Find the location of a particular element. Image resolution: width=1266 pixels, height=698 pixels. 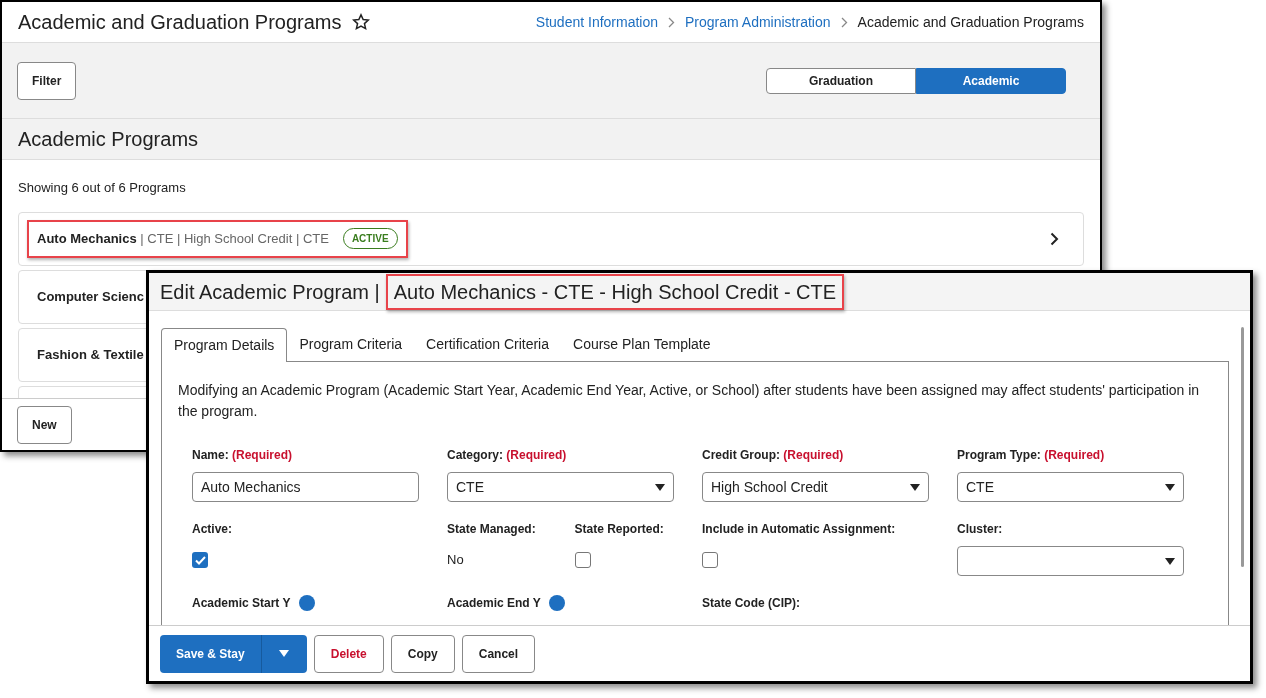

tab: Certification Criteria is located at coordinates (487, 344).